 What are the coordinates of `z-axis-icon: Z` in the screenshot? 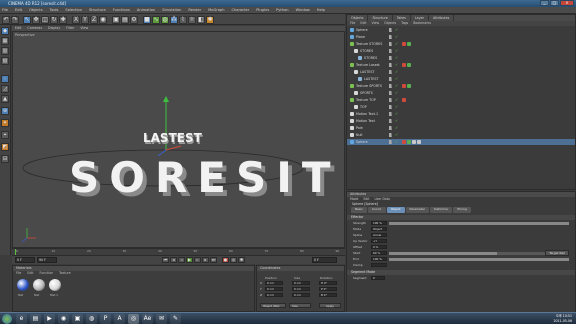 It's located at (94, 20).